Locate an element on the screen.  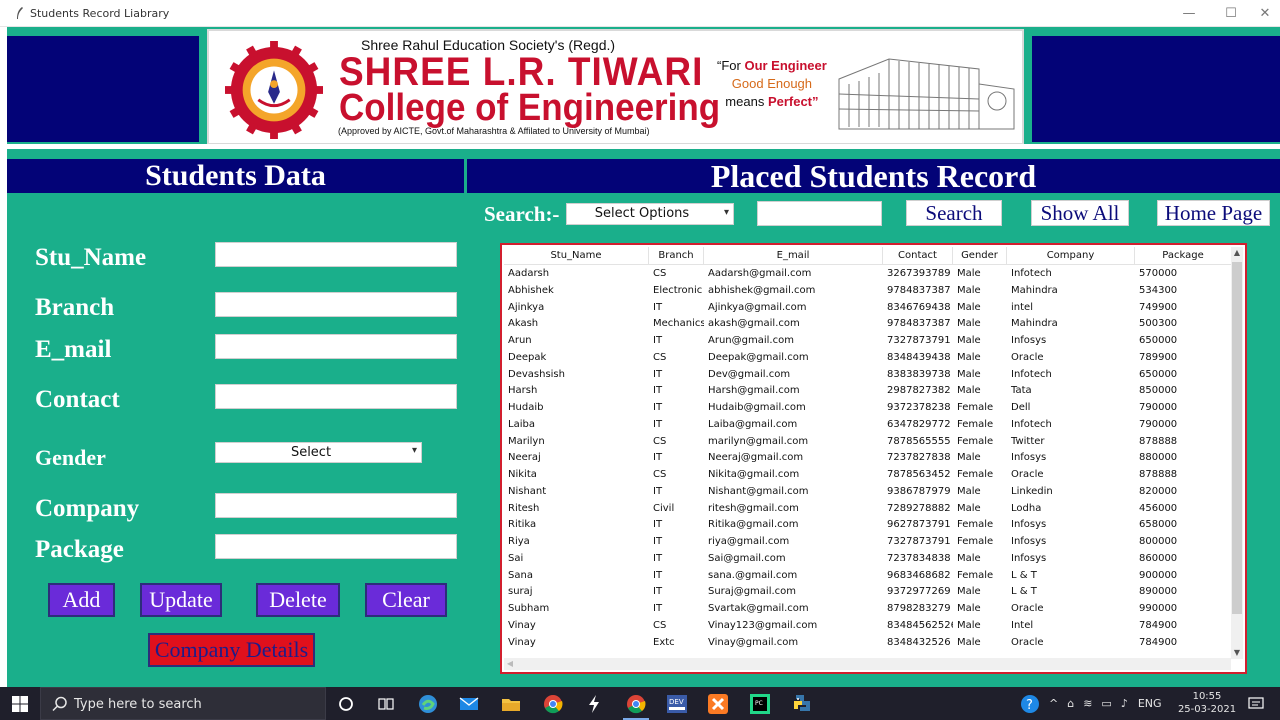
search-input is located at coordinates (819, 213).